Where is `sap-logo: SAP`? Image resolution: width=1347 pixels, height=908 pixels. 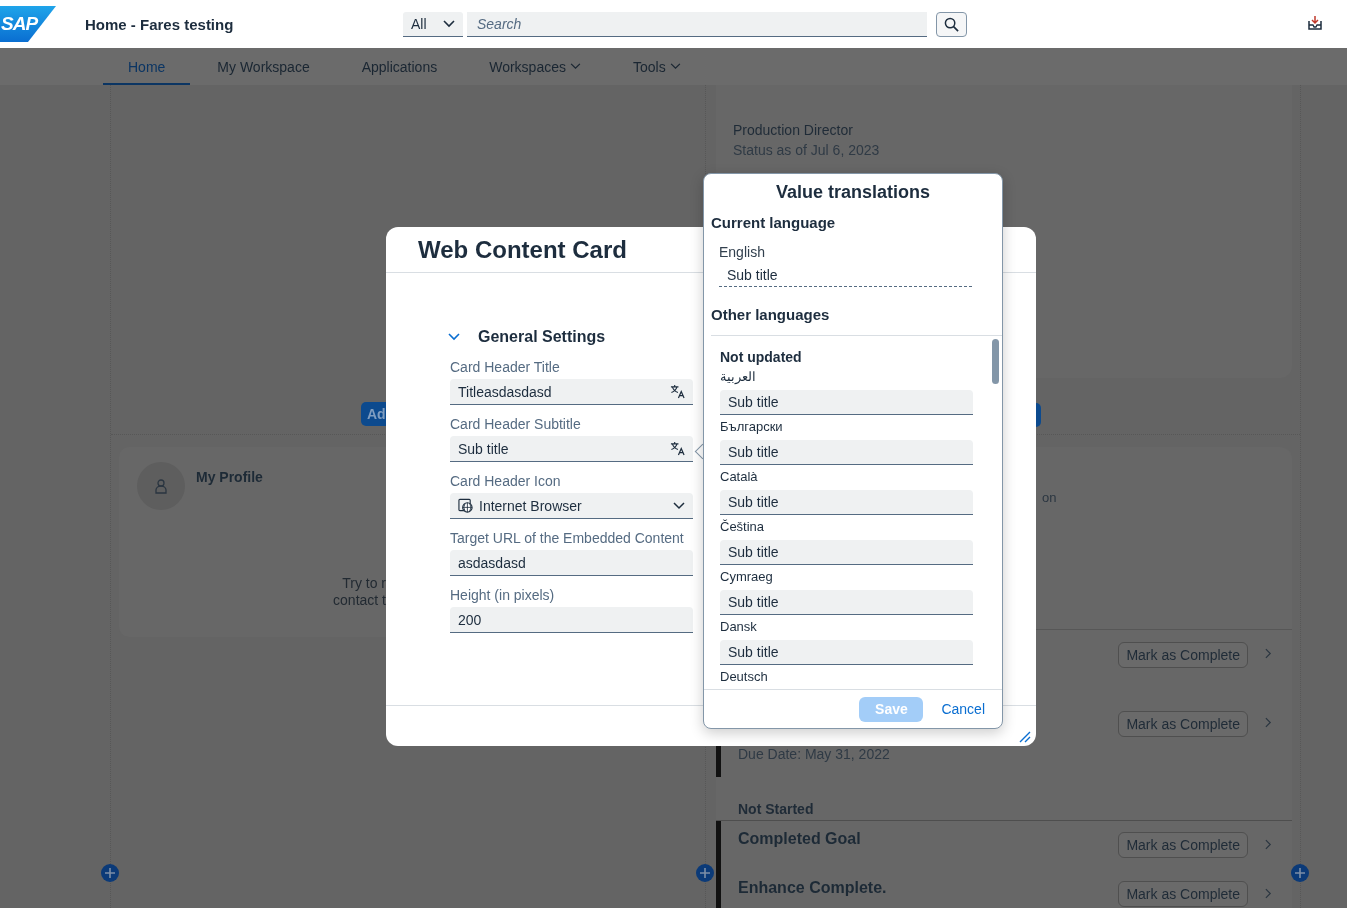
sap-logo: SAP is located at coordinates (28, 24).